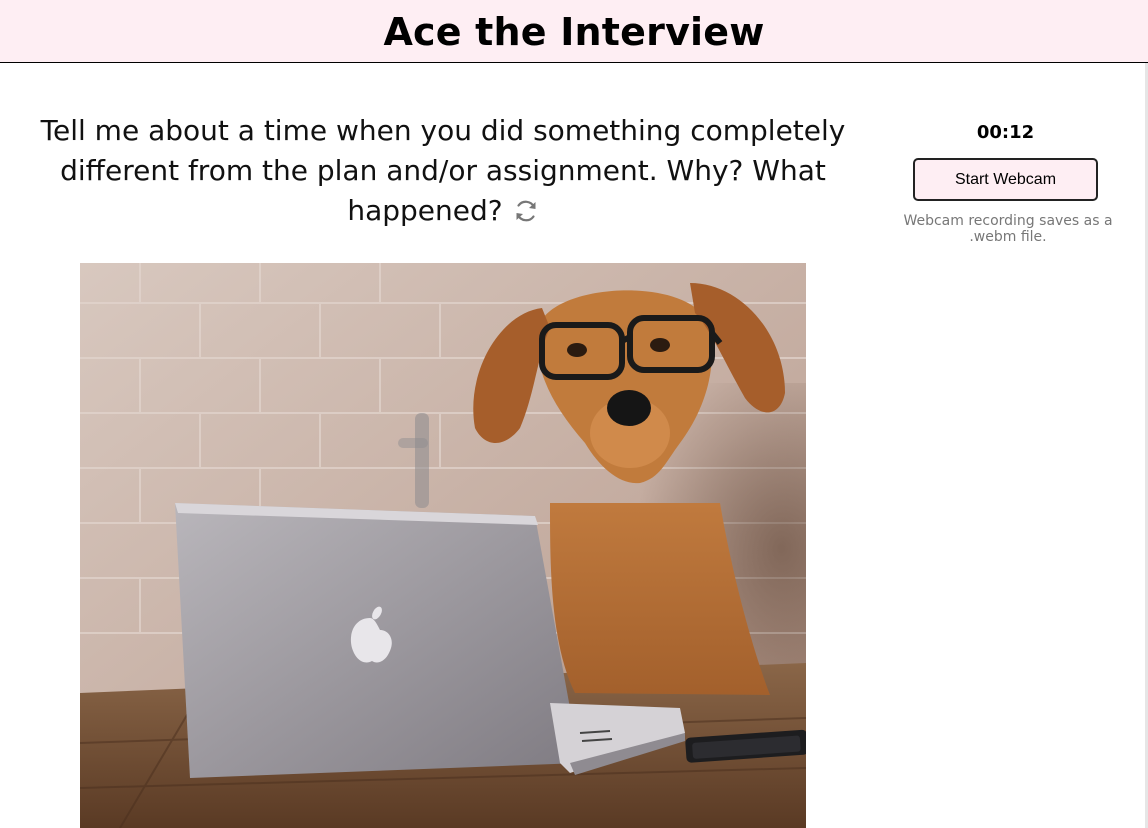  I want to click on page-title: Ace the Interview, so click(574, 32).